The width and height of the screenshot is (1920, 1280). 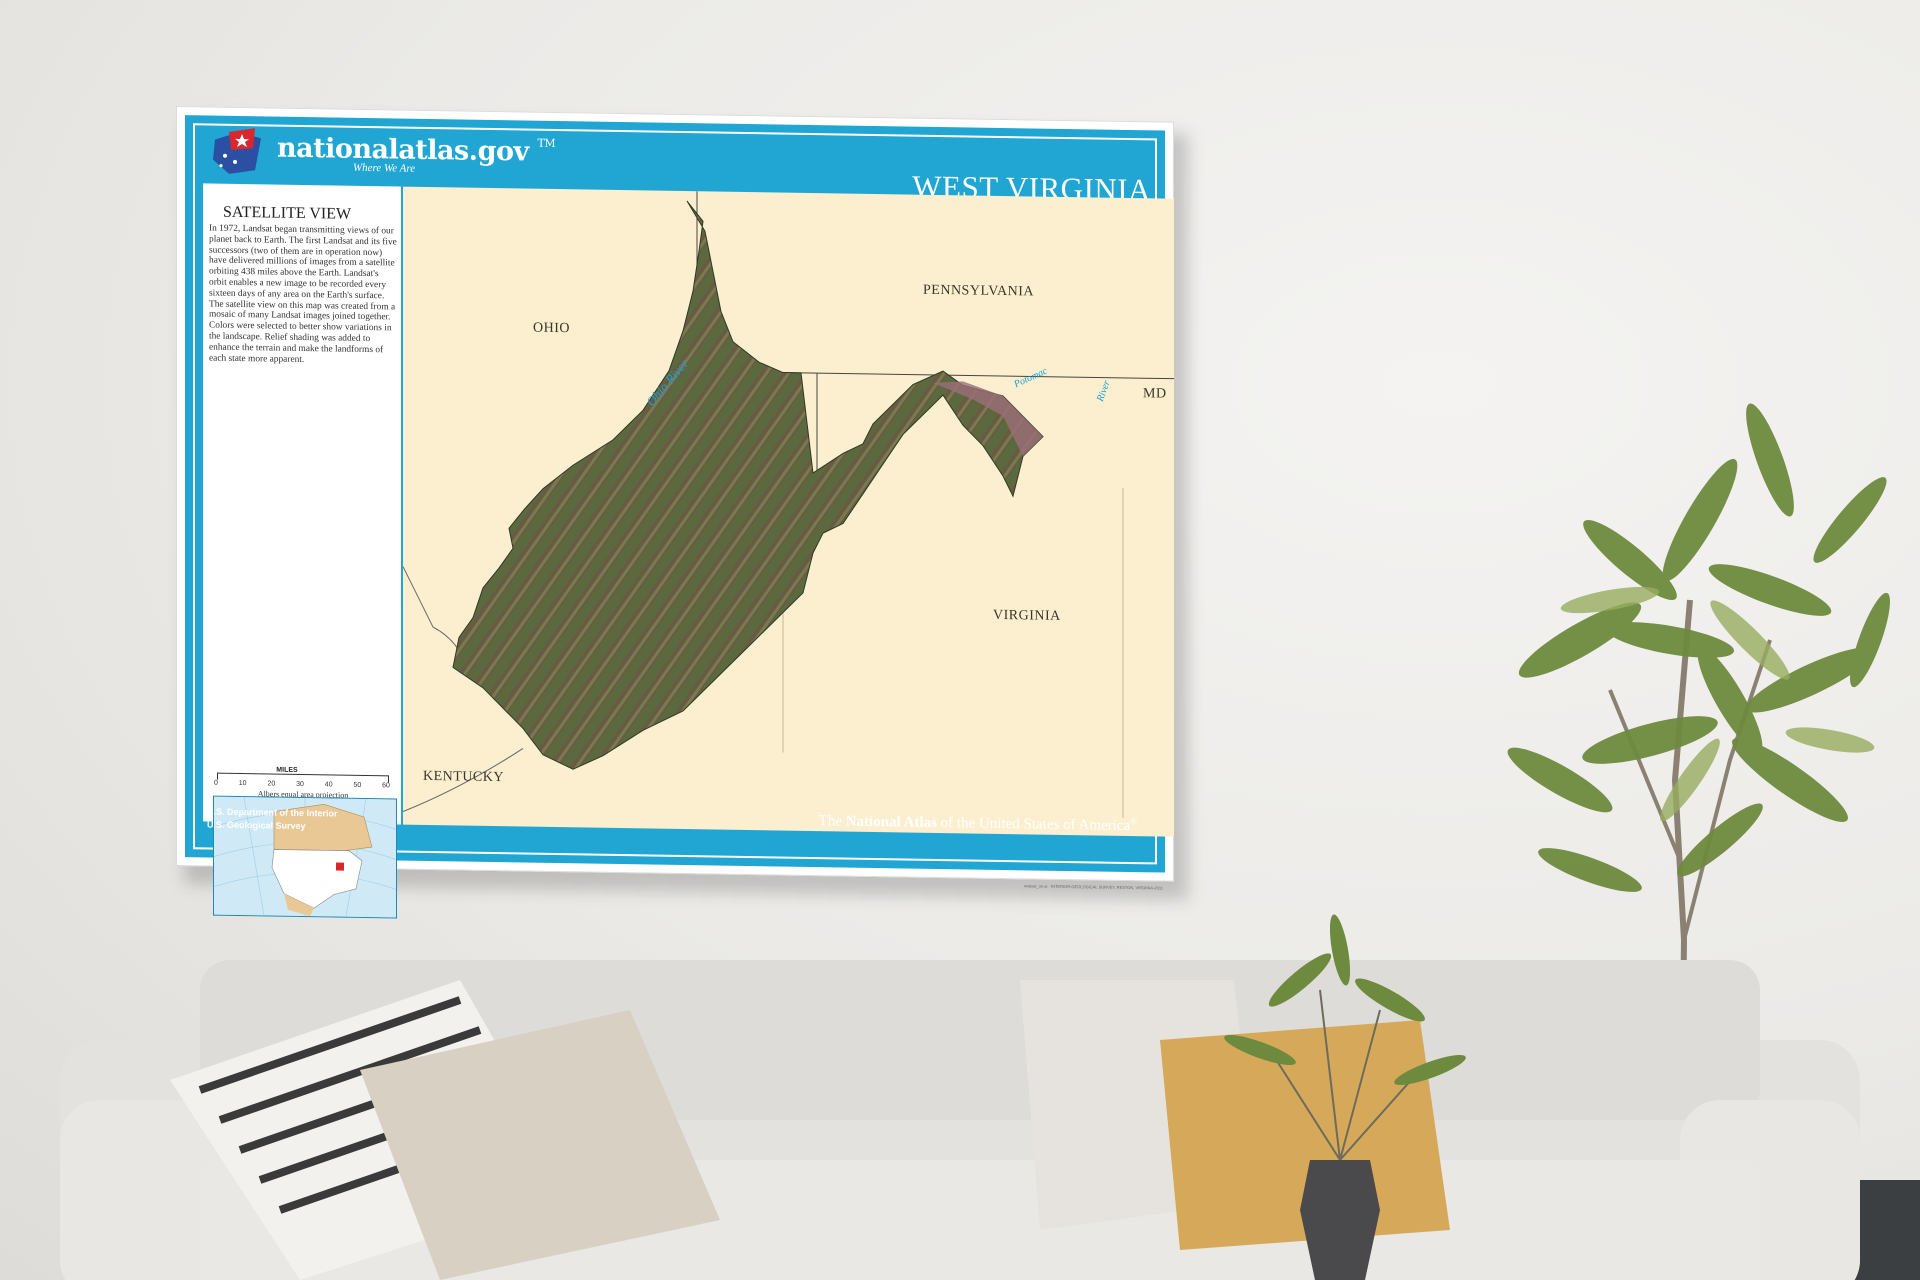 What do you see at coordinates (1345, 1097) in the screenshot?
I see `small-plant` at bounding box center [1345, 1097].